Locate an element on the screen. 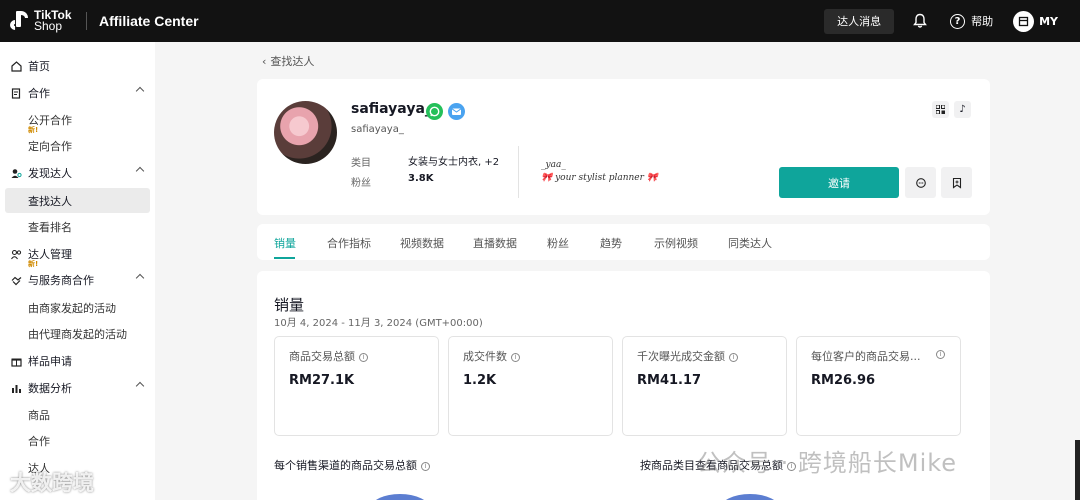 This screenshot has width=1080, height=500. sidebar-item-creator-management: 达人管理 is located at coordinates (77, 254).